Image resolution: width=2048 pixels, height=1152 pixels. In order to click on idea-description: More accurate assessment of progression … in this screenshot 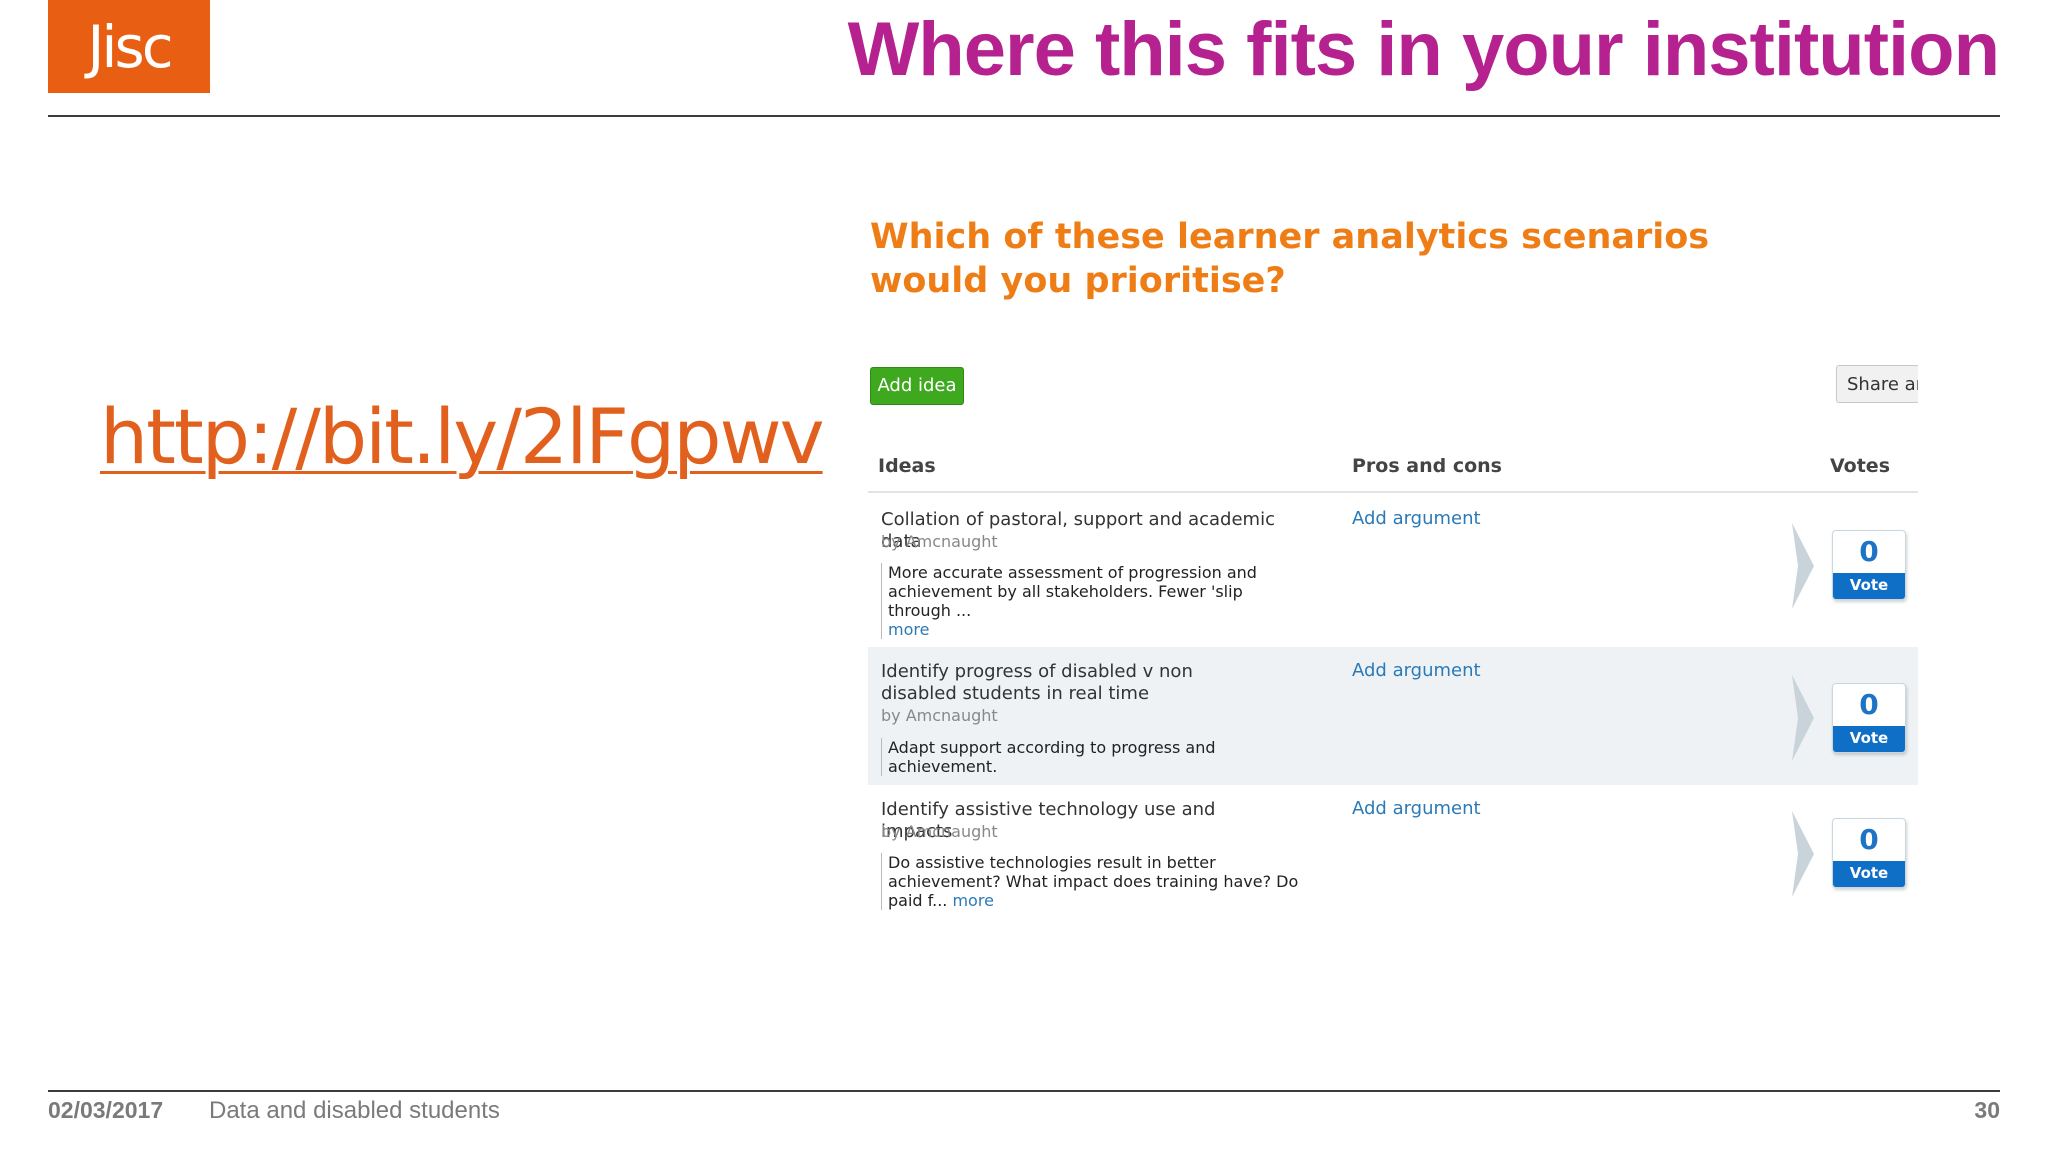, I will do `click(1094, 601)`.